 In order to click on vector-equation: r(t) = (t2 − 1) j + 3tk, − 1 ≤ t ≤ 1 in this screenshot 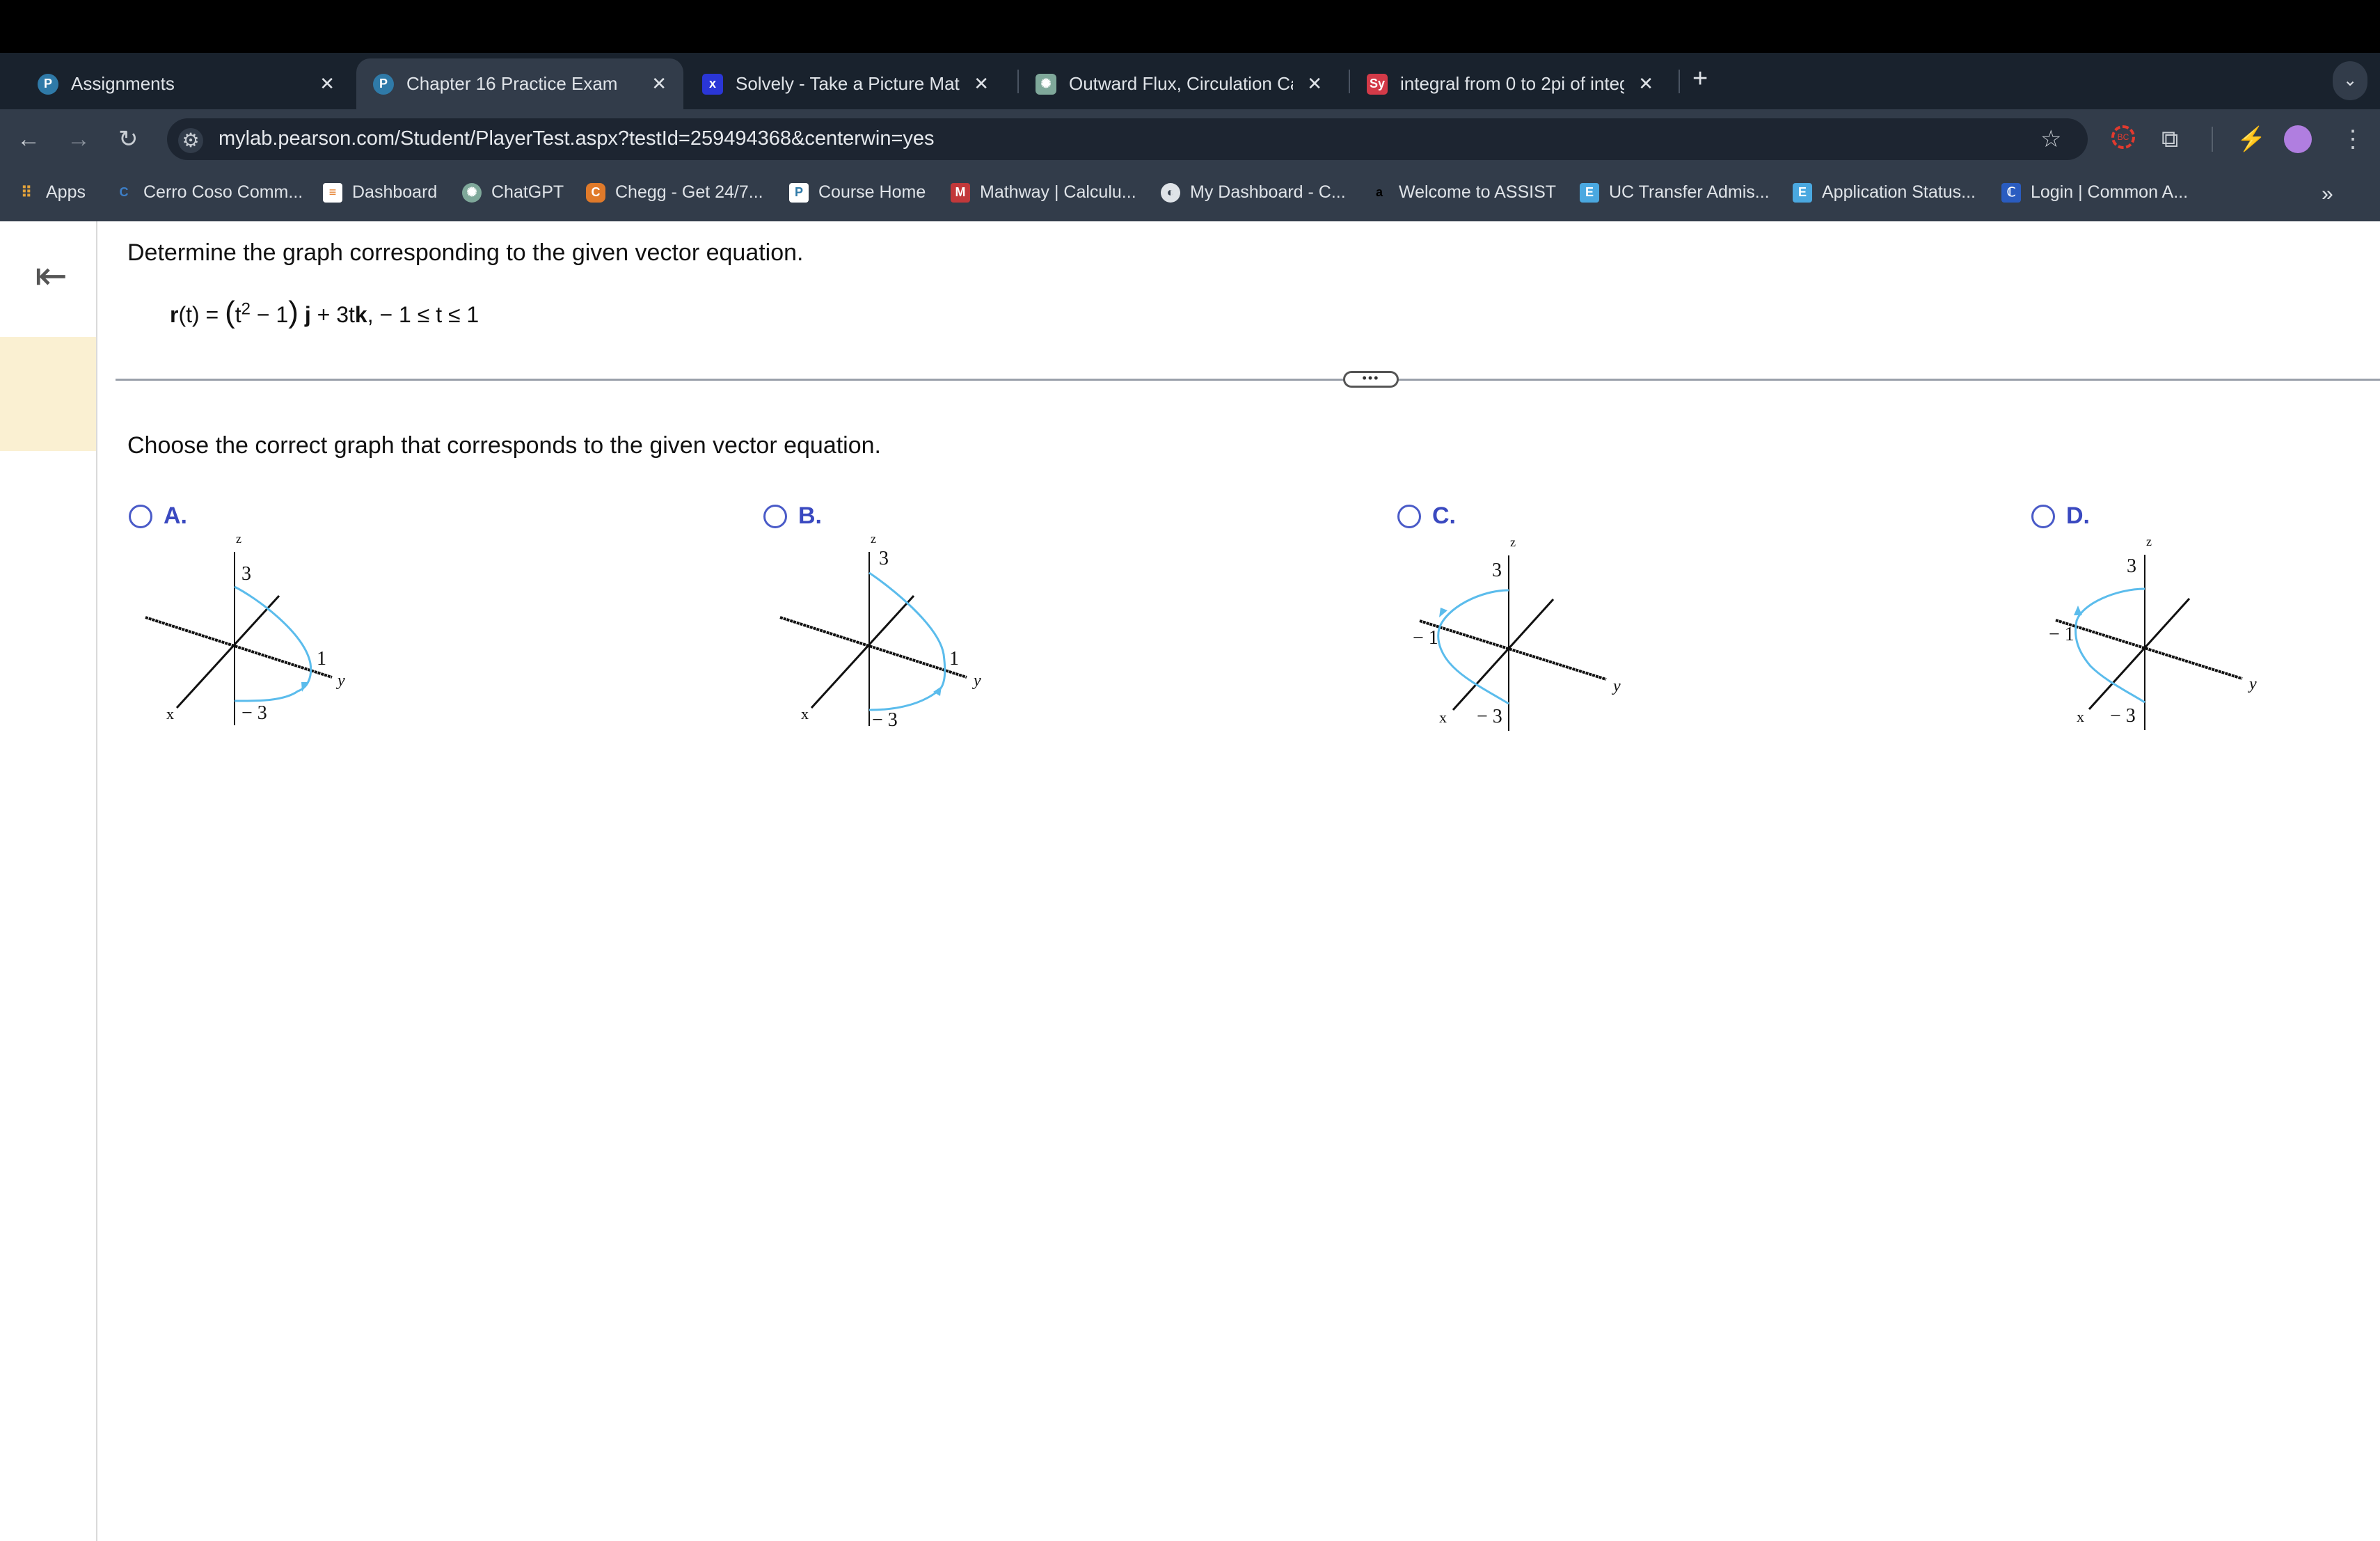, I will do `click(324, 312)`.